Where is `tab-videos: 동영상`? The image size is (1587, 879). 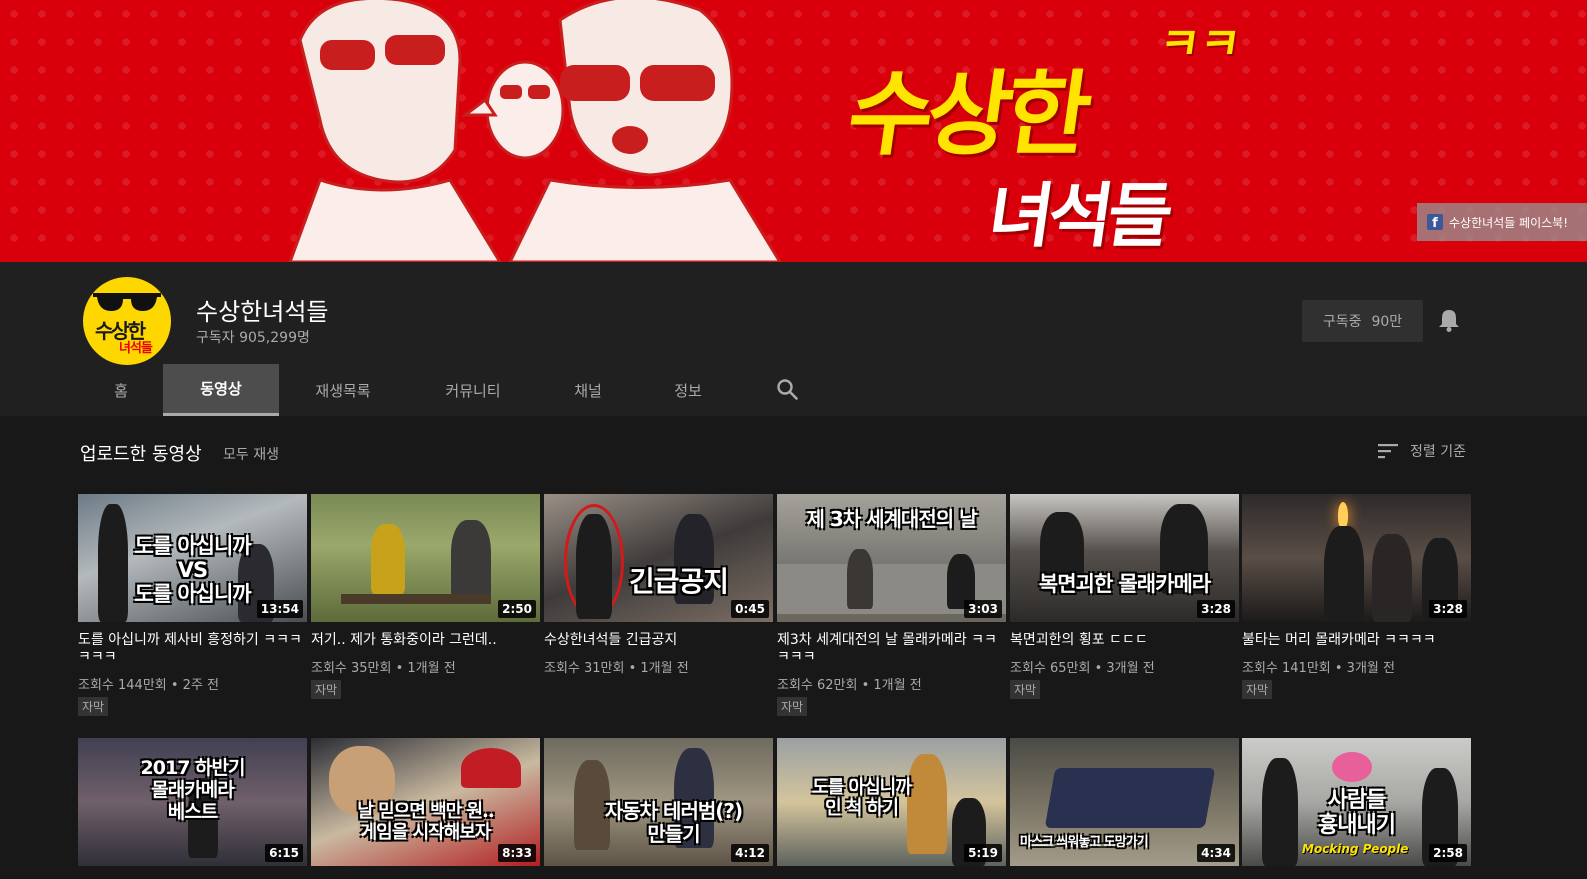 tab-videos: 동영상 is located at coordinates (221, 390).